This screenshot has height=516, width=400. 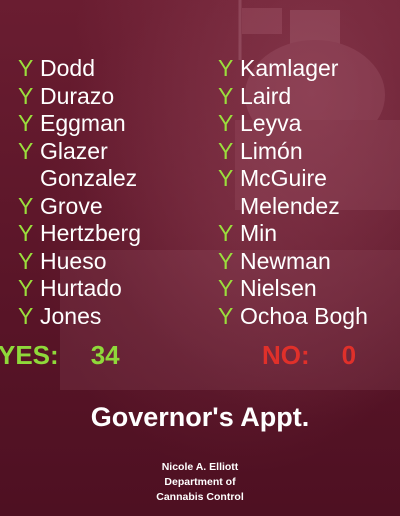 What do you see at coordinates (285, 260) in the screenshot?
I see `senator-name: Newman` at bounding box center [285, 260].